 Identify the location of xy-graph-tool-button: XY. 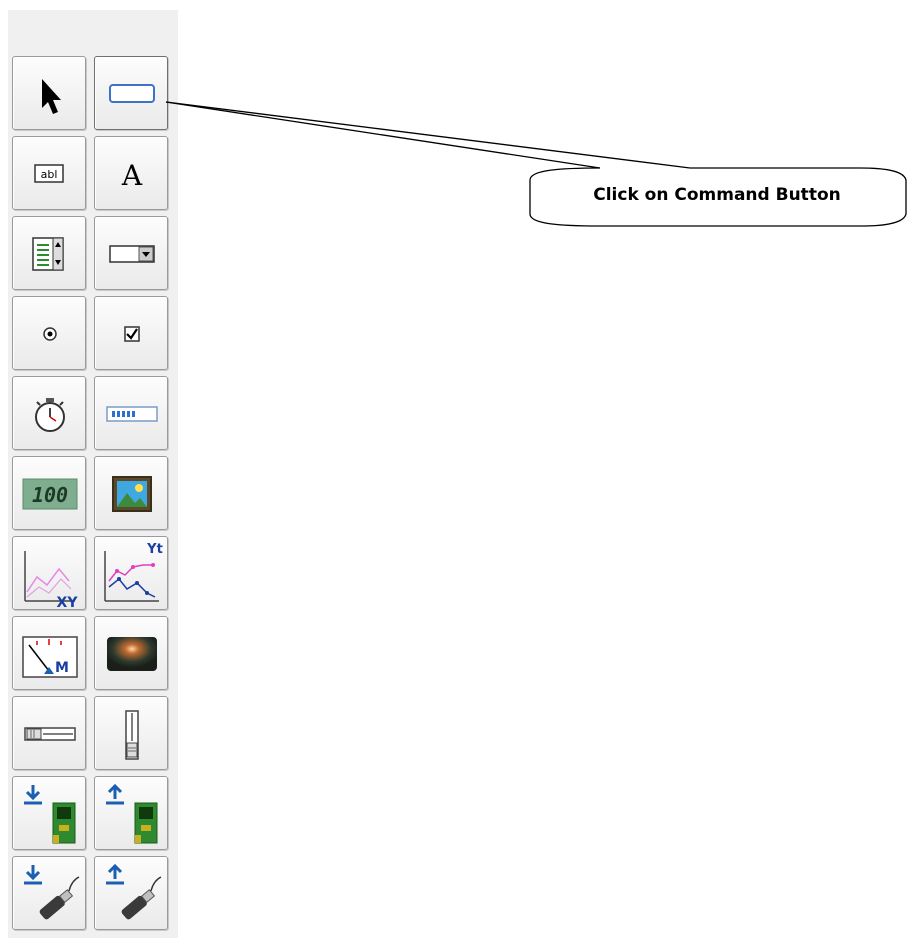
(49, 573).